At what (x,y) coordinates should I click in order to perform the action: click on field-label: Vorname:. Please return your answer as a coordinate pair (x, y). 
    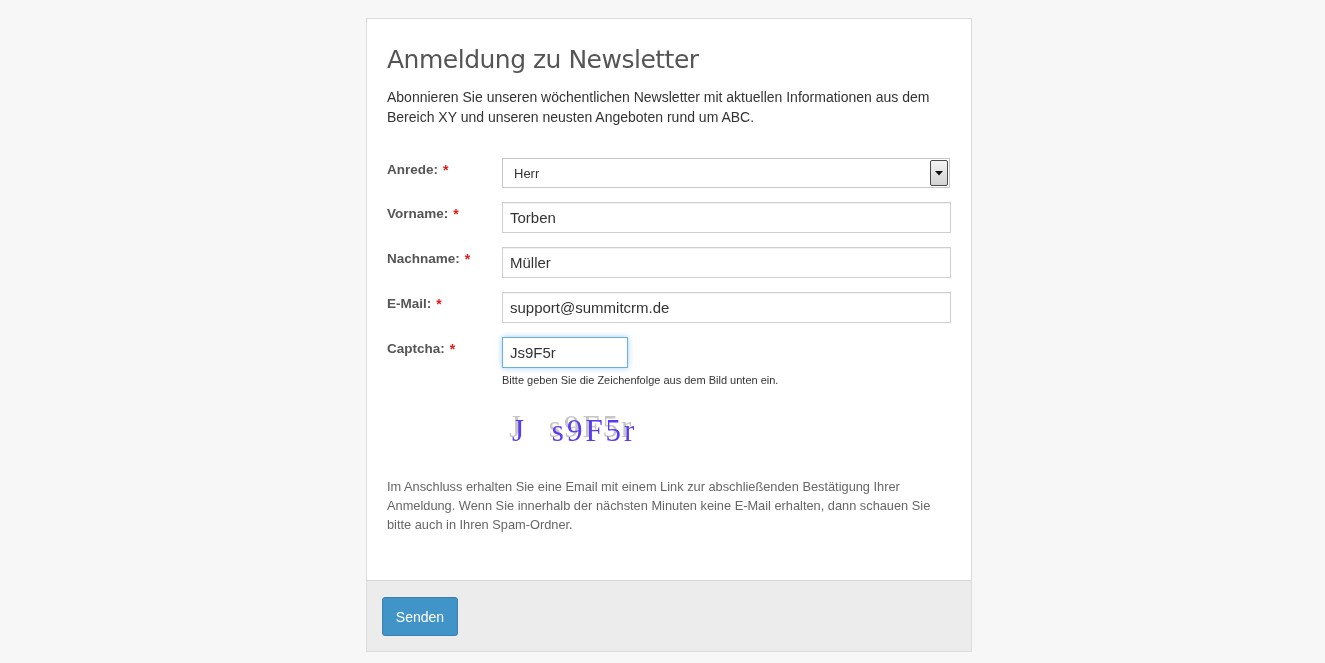
    Looking at the image, I should click on (418, 214).